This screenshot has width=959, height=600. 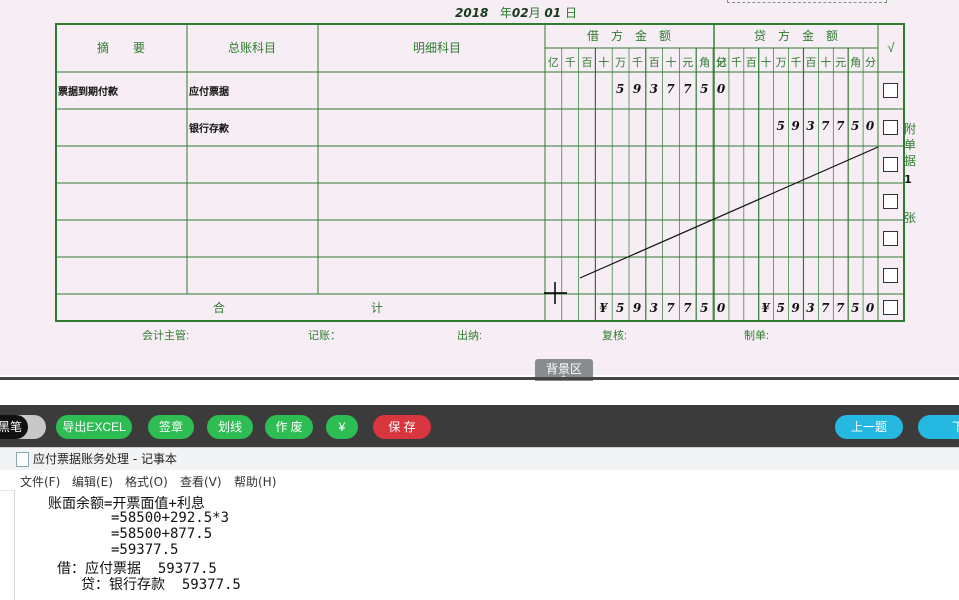 What do you see at coordinates (757, 336) in the screenshot?
I see `sig-preparer: 制单:` at bounding box center [757, 336].